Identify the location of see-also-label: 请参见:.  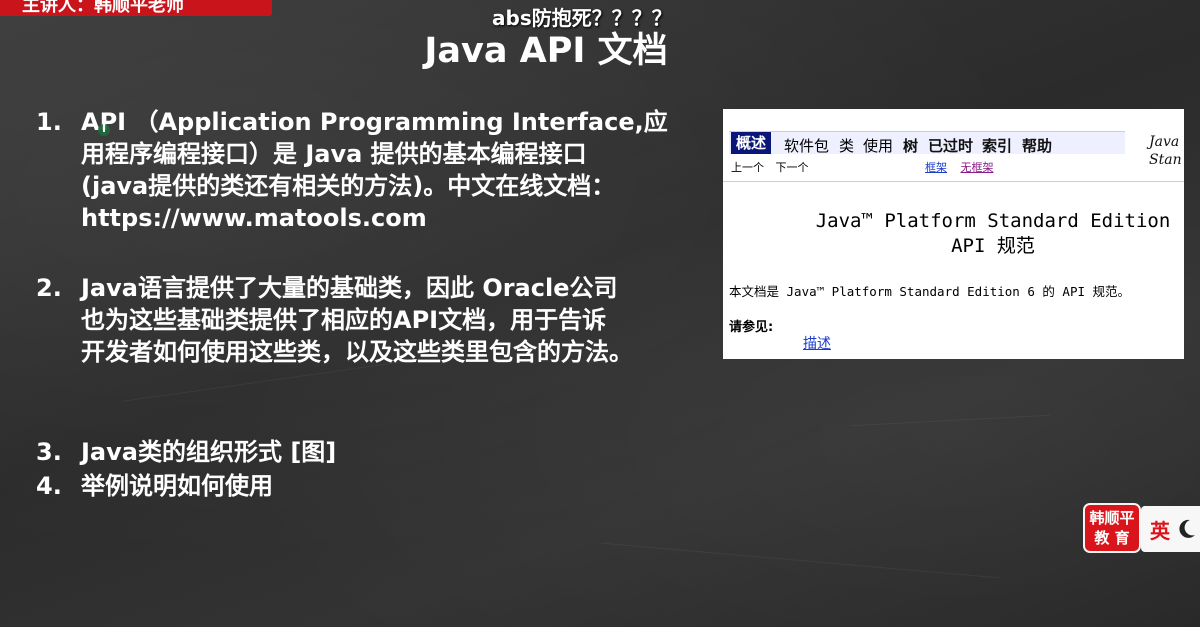
(751, 327).